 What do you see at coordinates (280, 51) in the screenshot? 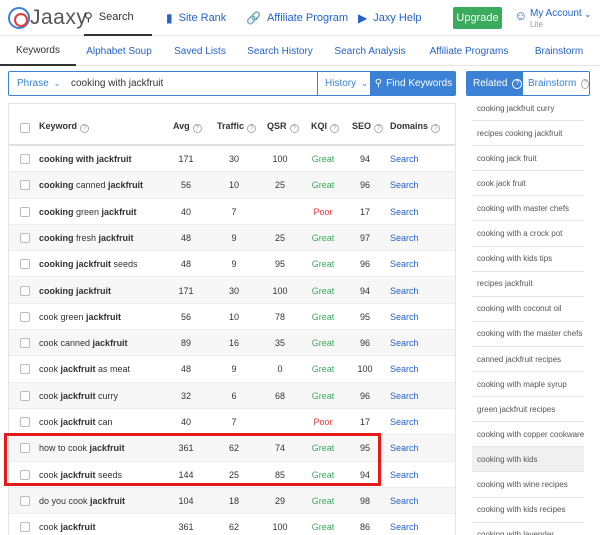
I see `tab-search-history: Search History` at bounding box center [280, 51].